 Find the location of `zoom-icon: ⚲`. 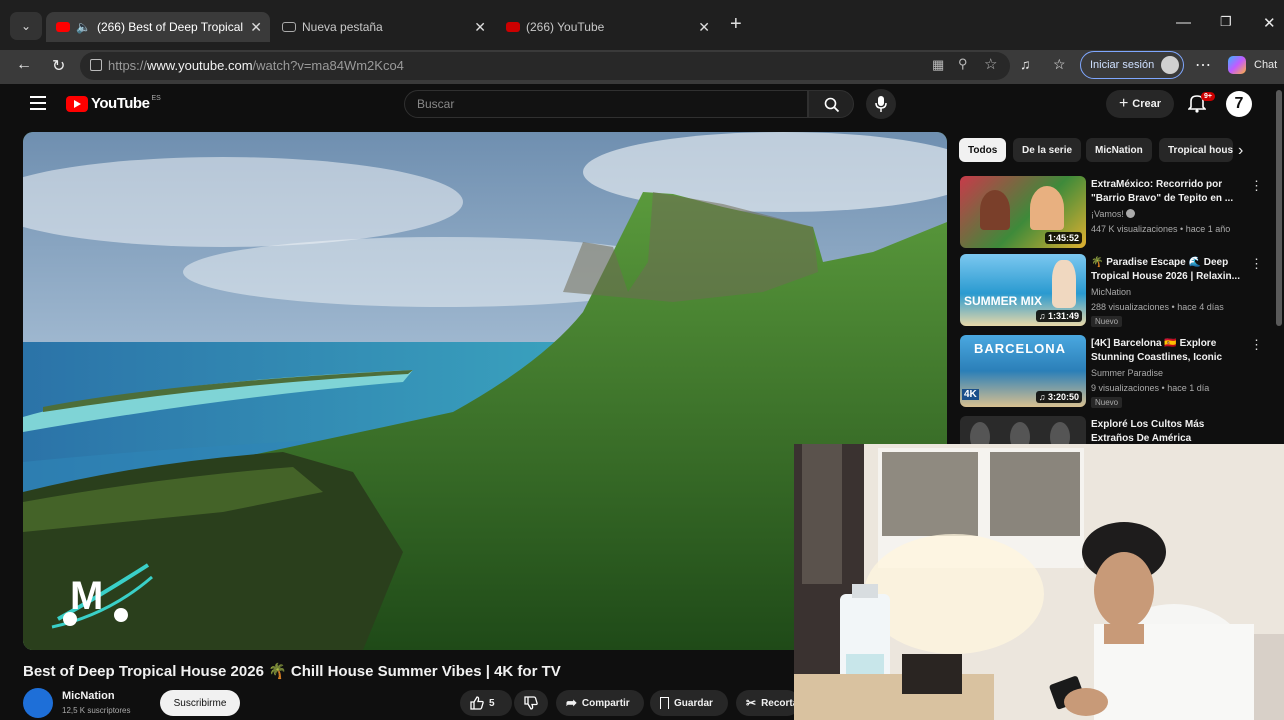

zoom-icon: ⚲ is located at coordinates (963, 64).